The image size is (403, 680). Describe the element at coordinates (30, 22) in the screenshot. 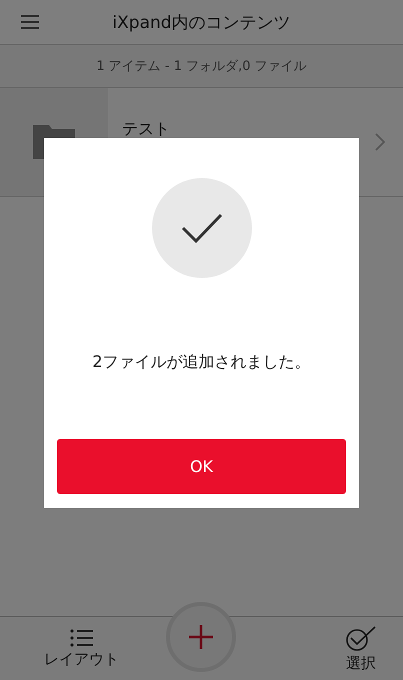

I see `menu-icon` at that location.